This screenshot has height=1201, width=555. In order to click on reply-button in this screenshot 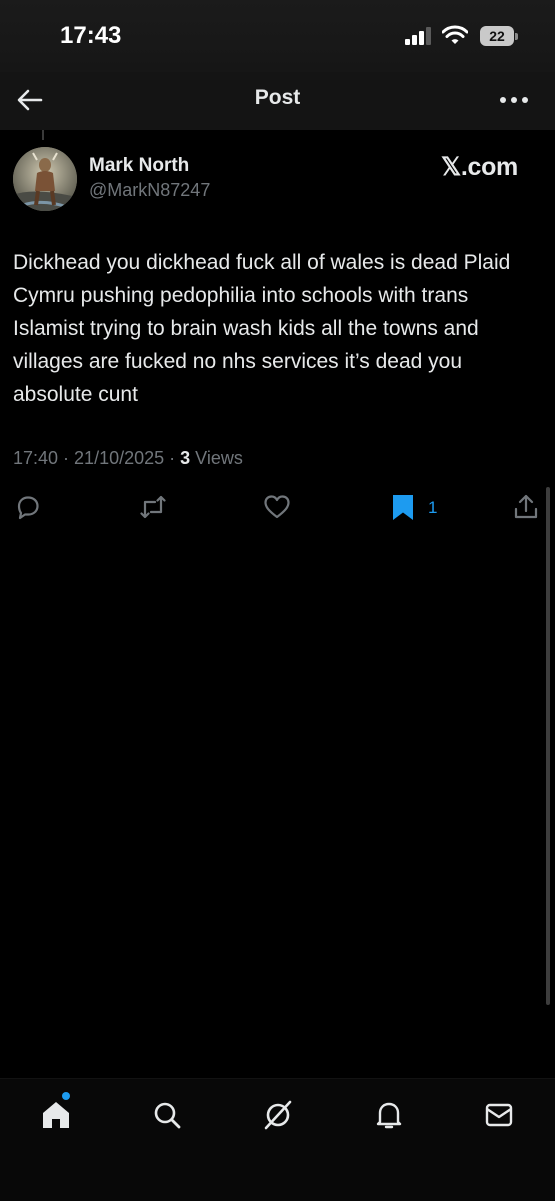, I will do `click(28, 508)`.